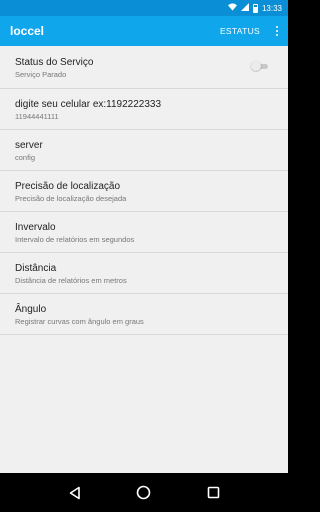 Image resolution: width=320 pixels, height=512 pixels. I want to click on pref-title: Ângulo, so click(31, 309).